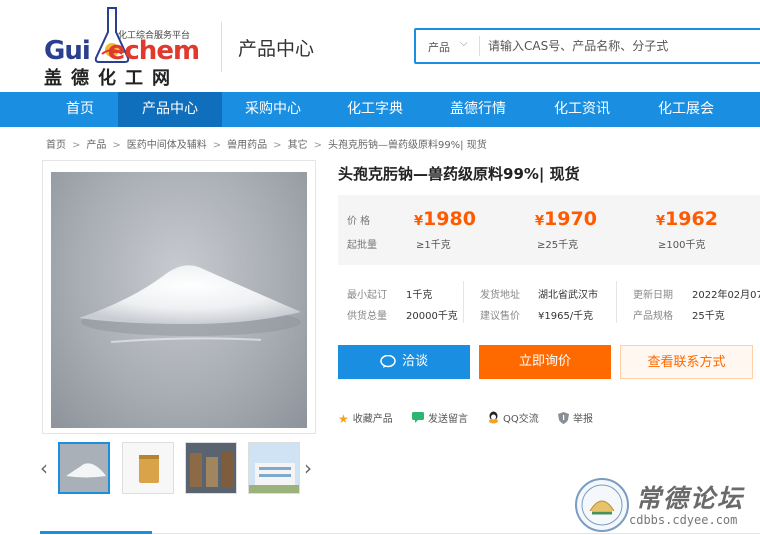  Describe the element at coordinates (365, 418) in the screenshot. I see `favorite-action: ★ 收藏产品` at that location.